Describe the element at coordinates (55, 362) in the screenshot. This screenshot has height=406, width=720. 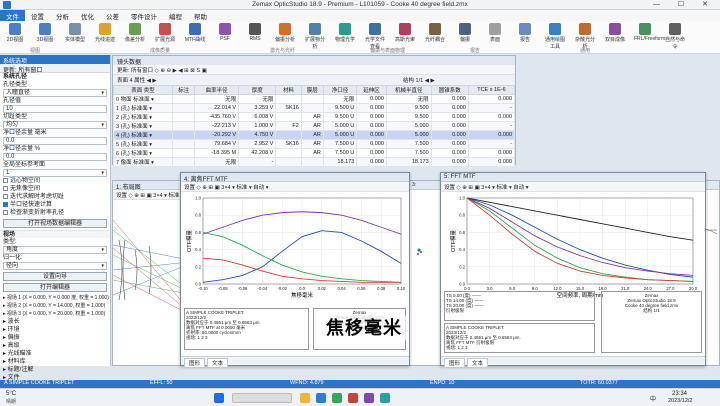
I see `section-item: ▸ 材料库` at that location.